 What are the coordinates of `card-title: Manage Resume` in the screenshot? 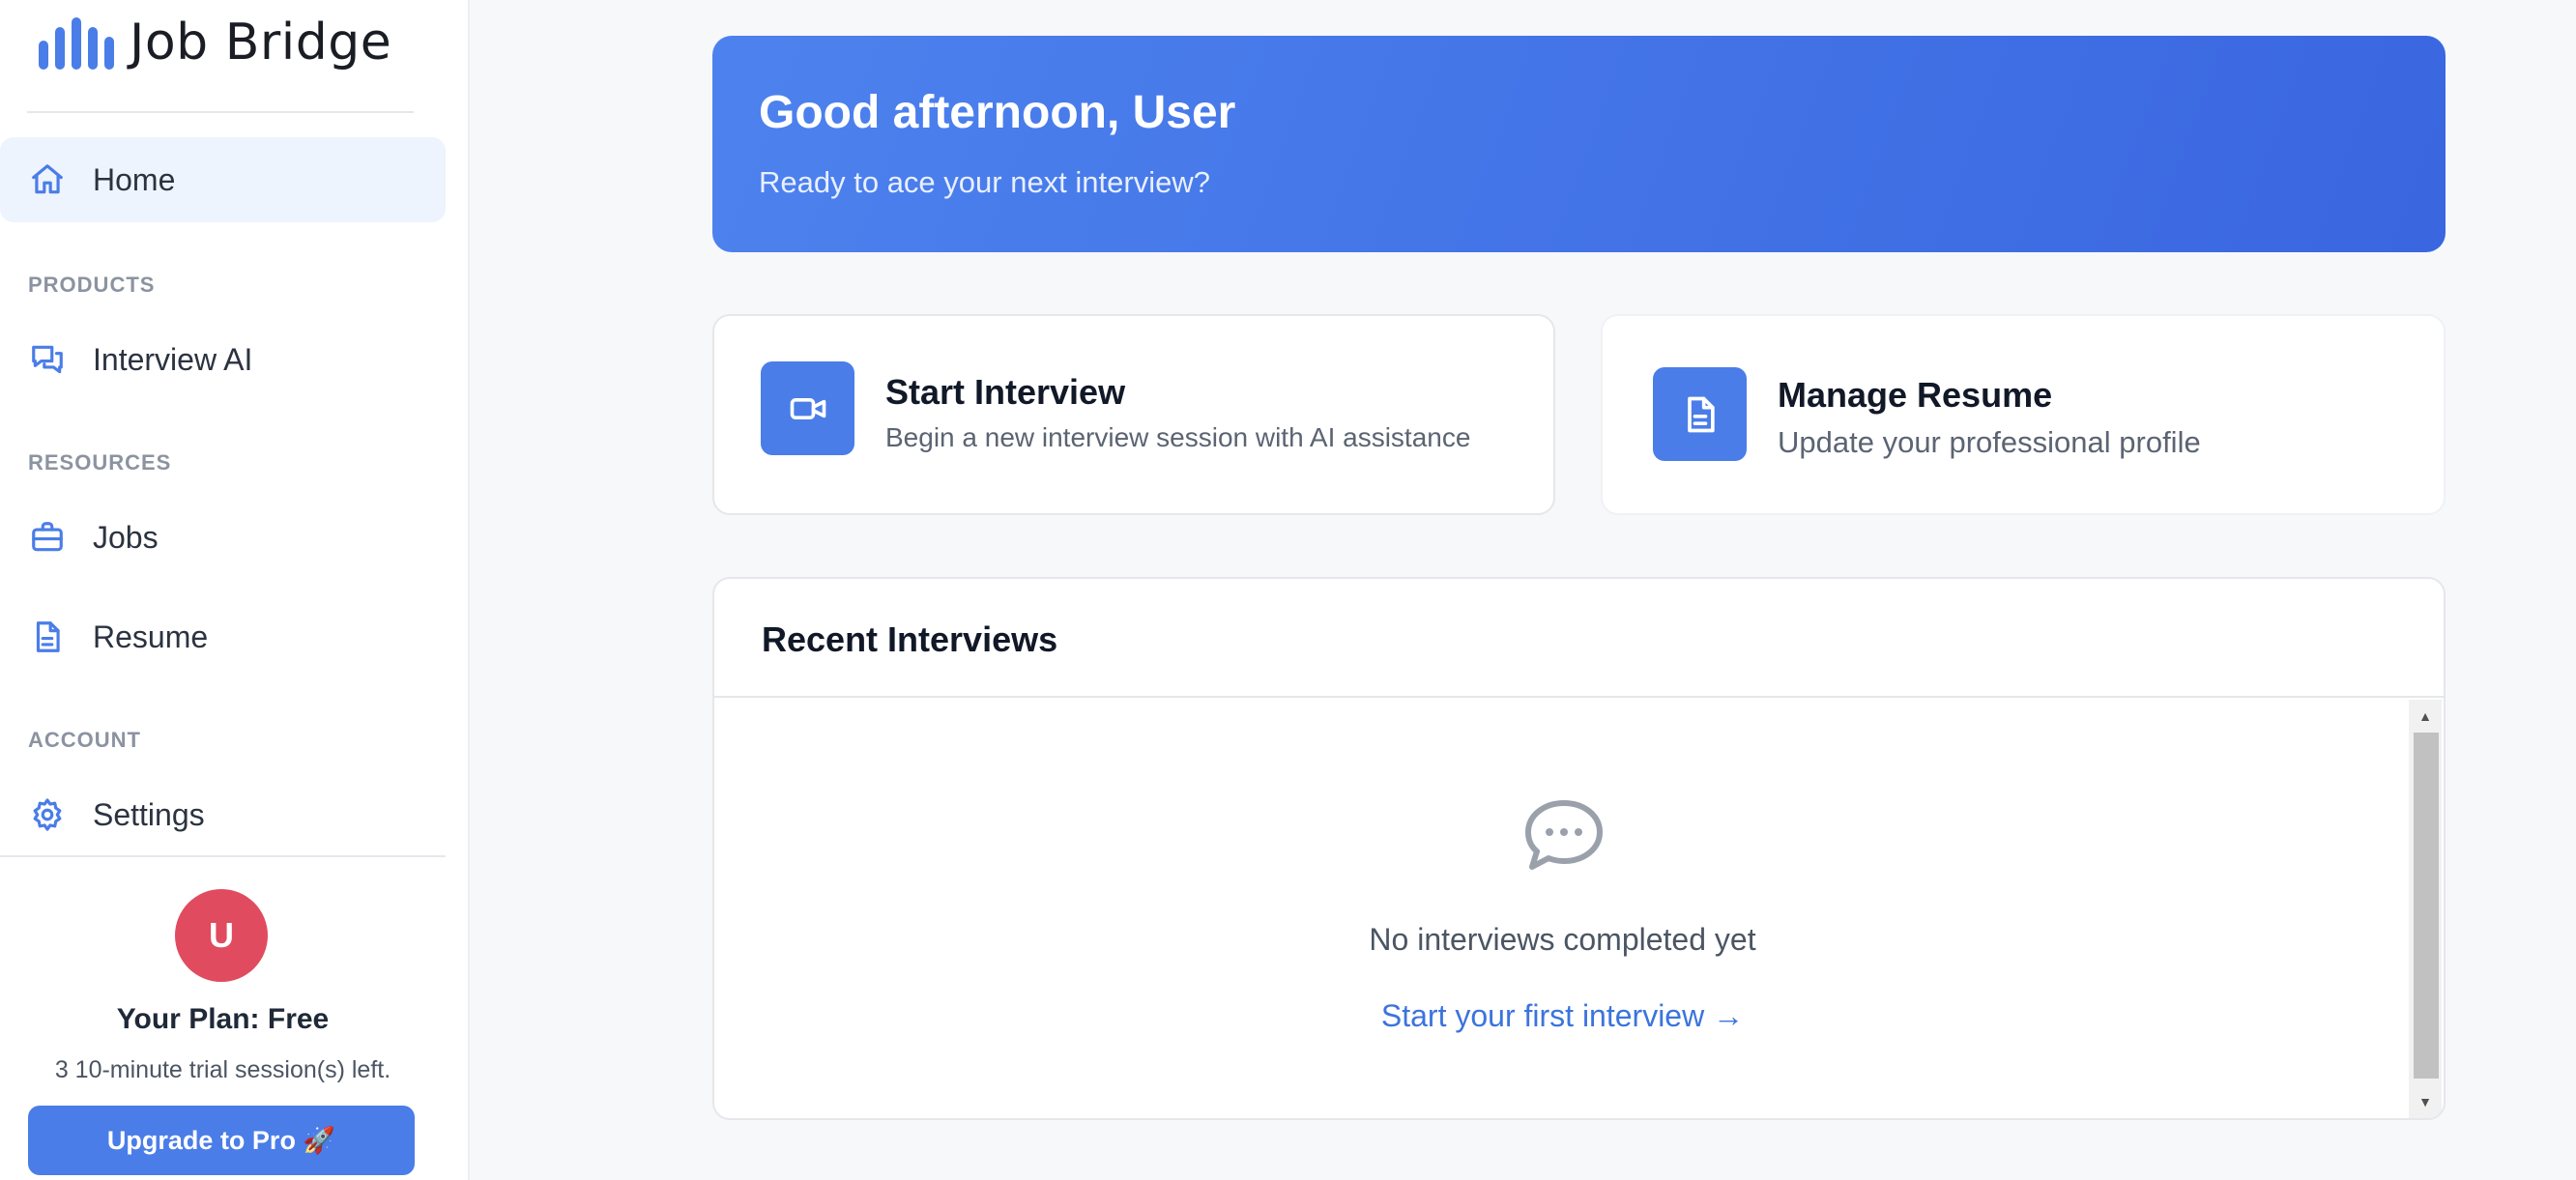 It's located at (1915, 395).